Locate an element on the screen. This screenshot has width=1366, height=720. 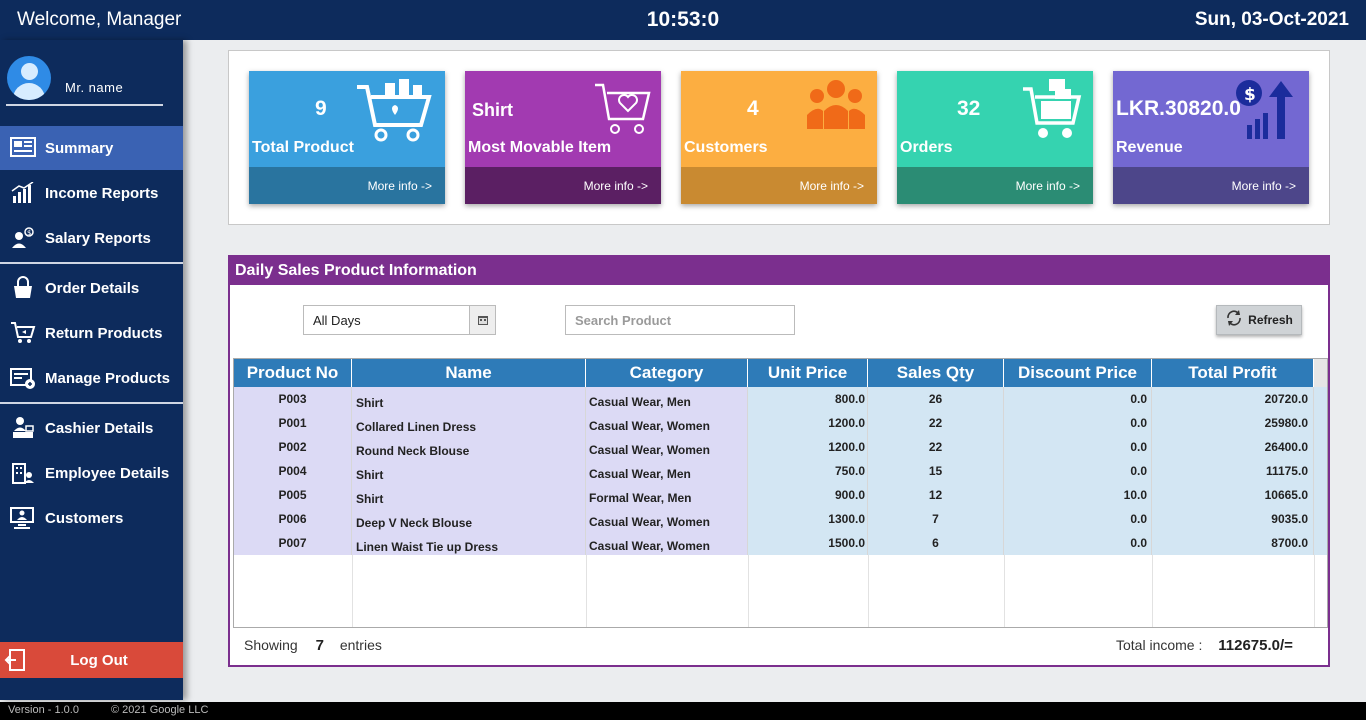
nav-label: Manage Products is located at coordinates (108, 378).